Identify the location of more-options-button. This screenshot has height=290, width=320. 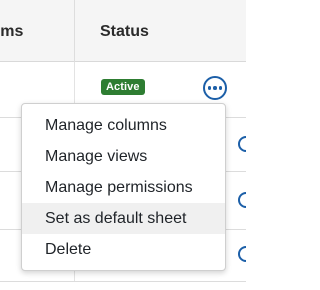
(215, 88).